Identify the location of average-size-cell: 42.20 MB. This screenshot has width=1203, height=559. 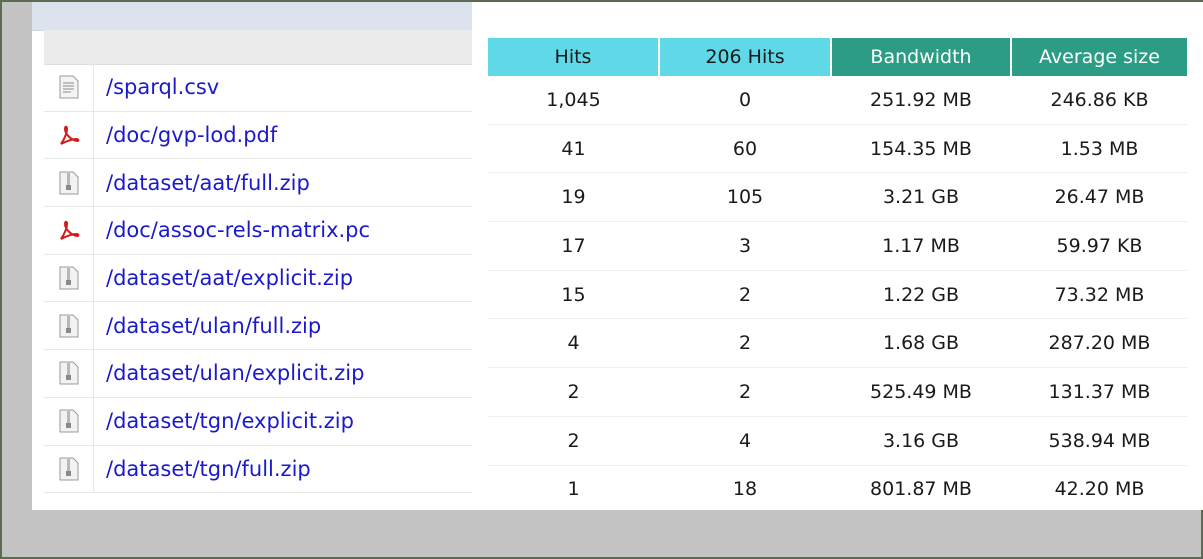
(1099, 487).